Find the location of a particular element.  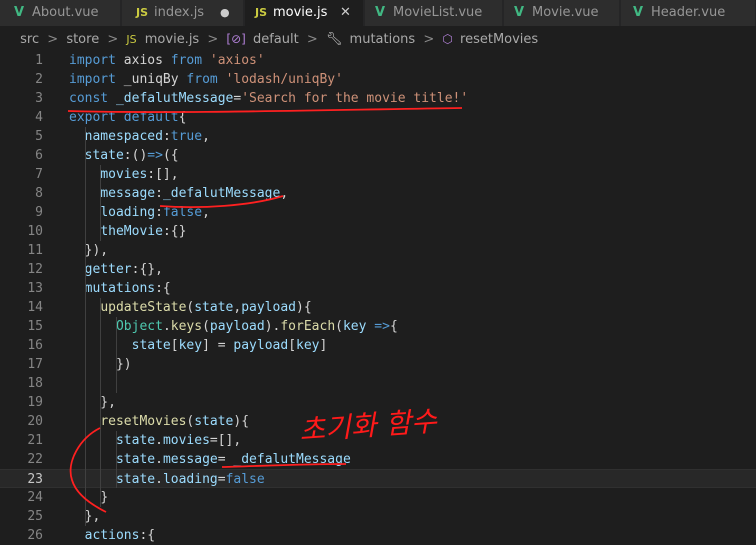

code-line: 6 state:()=>({ is located at coordinates (378, 155).